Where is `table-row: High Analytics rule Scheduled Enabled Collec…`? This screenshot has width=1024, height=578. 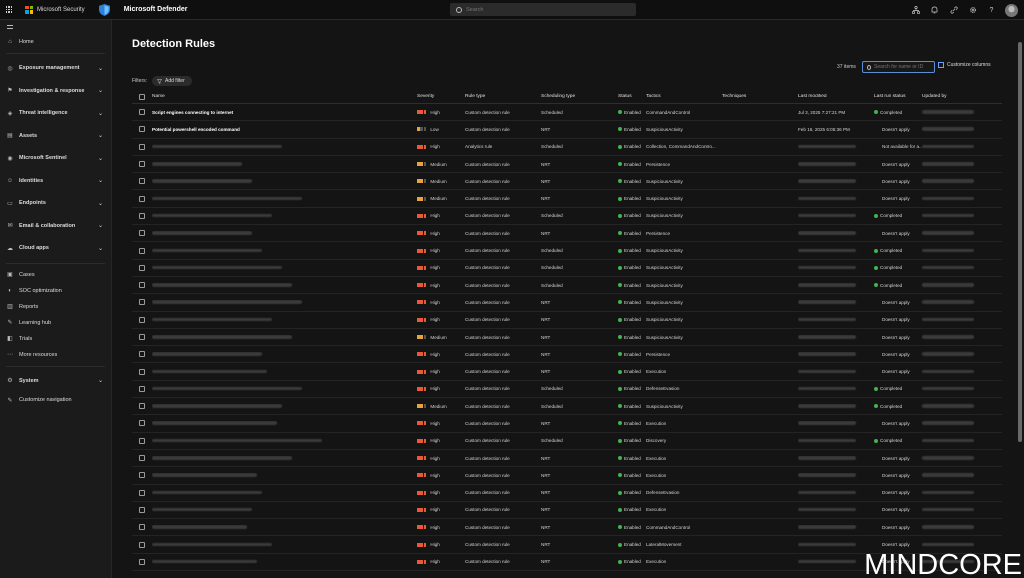
table-row: High Analytics rule Scheduled Enabled Collec… is located at coordinates (567, 147).